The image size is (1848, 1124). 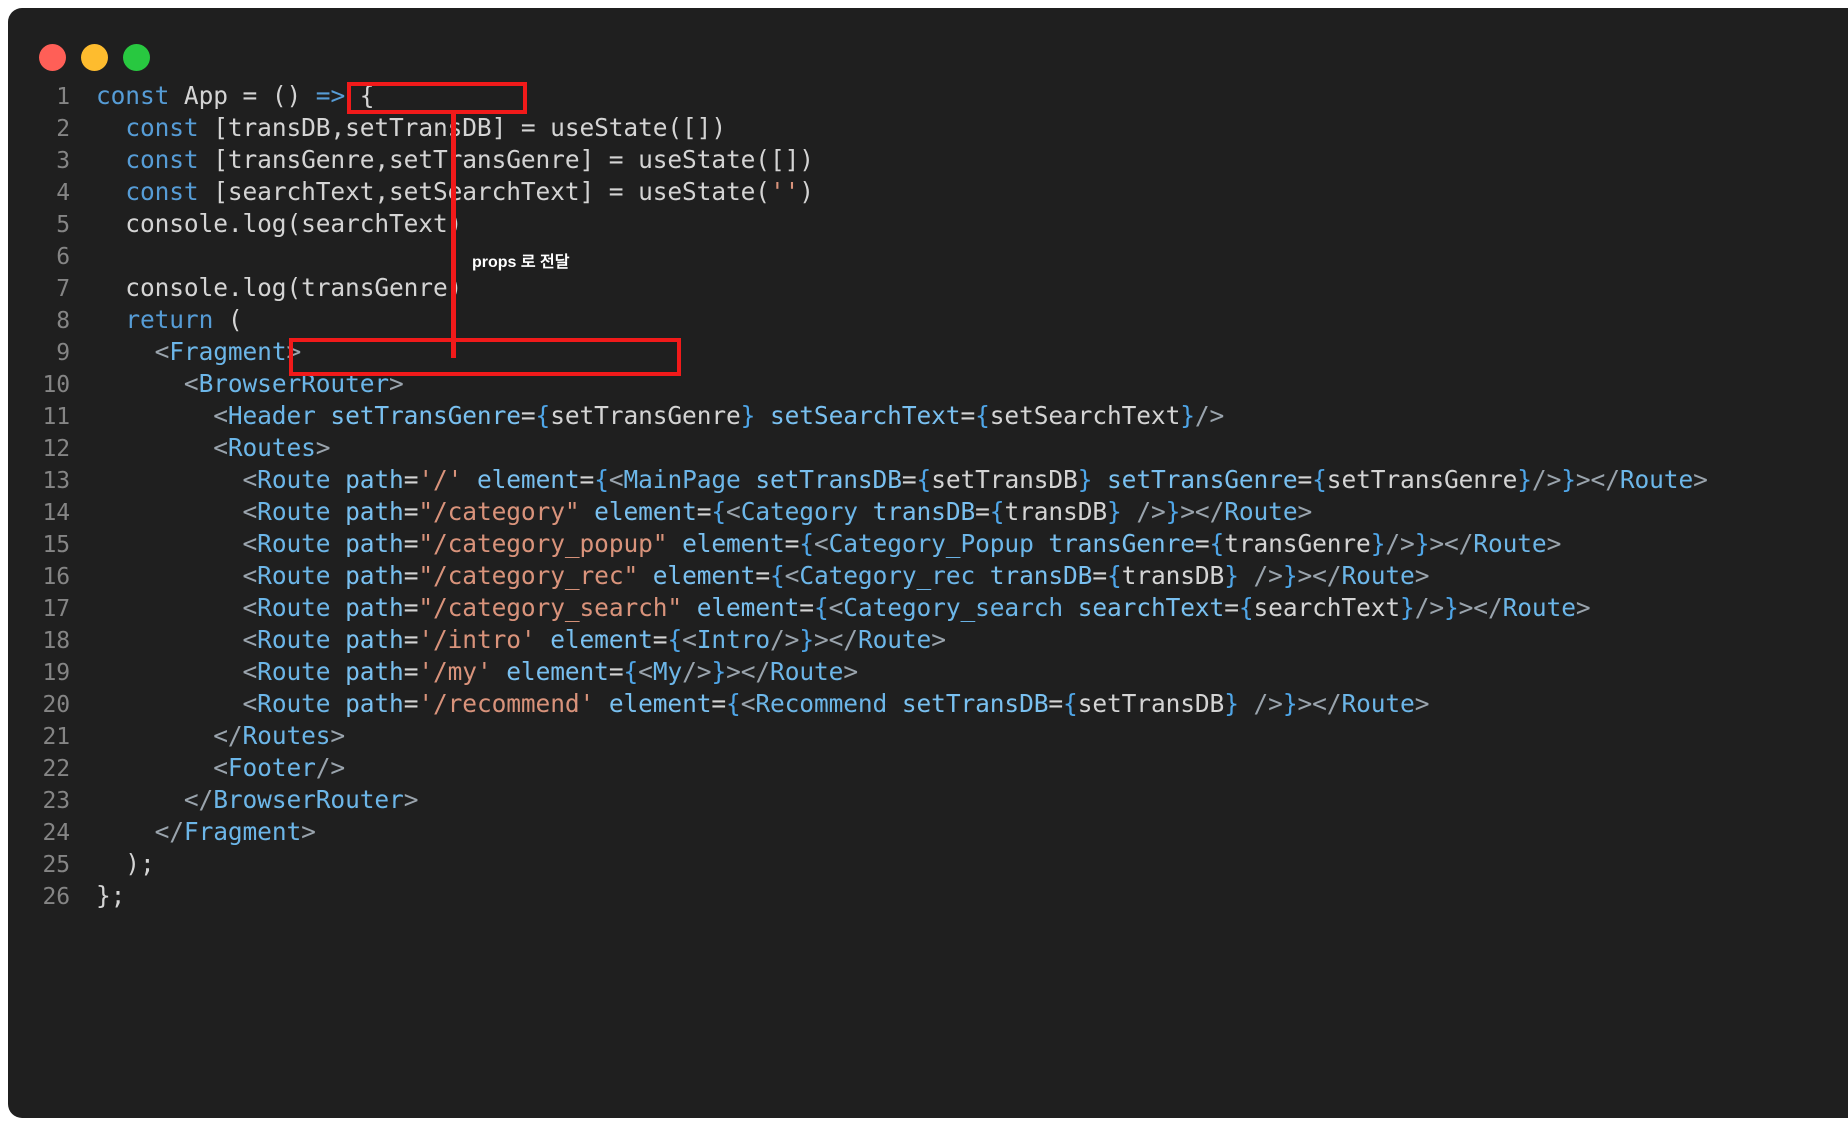 I want to click on line-number: 13, so click(x=56, y=481).